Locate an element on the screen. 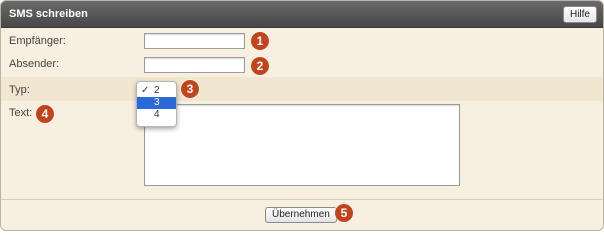 Image resolution: width=604 pixels, height=240 pixels. type-option-label: 4 is located at coordinates (157, 114).